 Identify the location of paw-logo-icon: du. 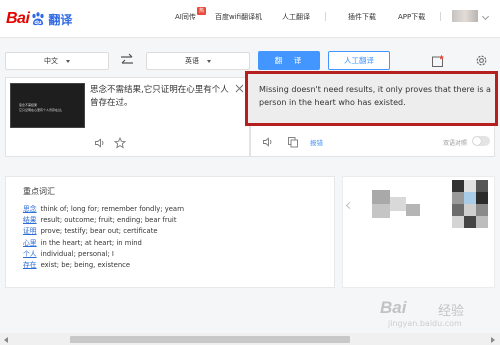
(38, 19).